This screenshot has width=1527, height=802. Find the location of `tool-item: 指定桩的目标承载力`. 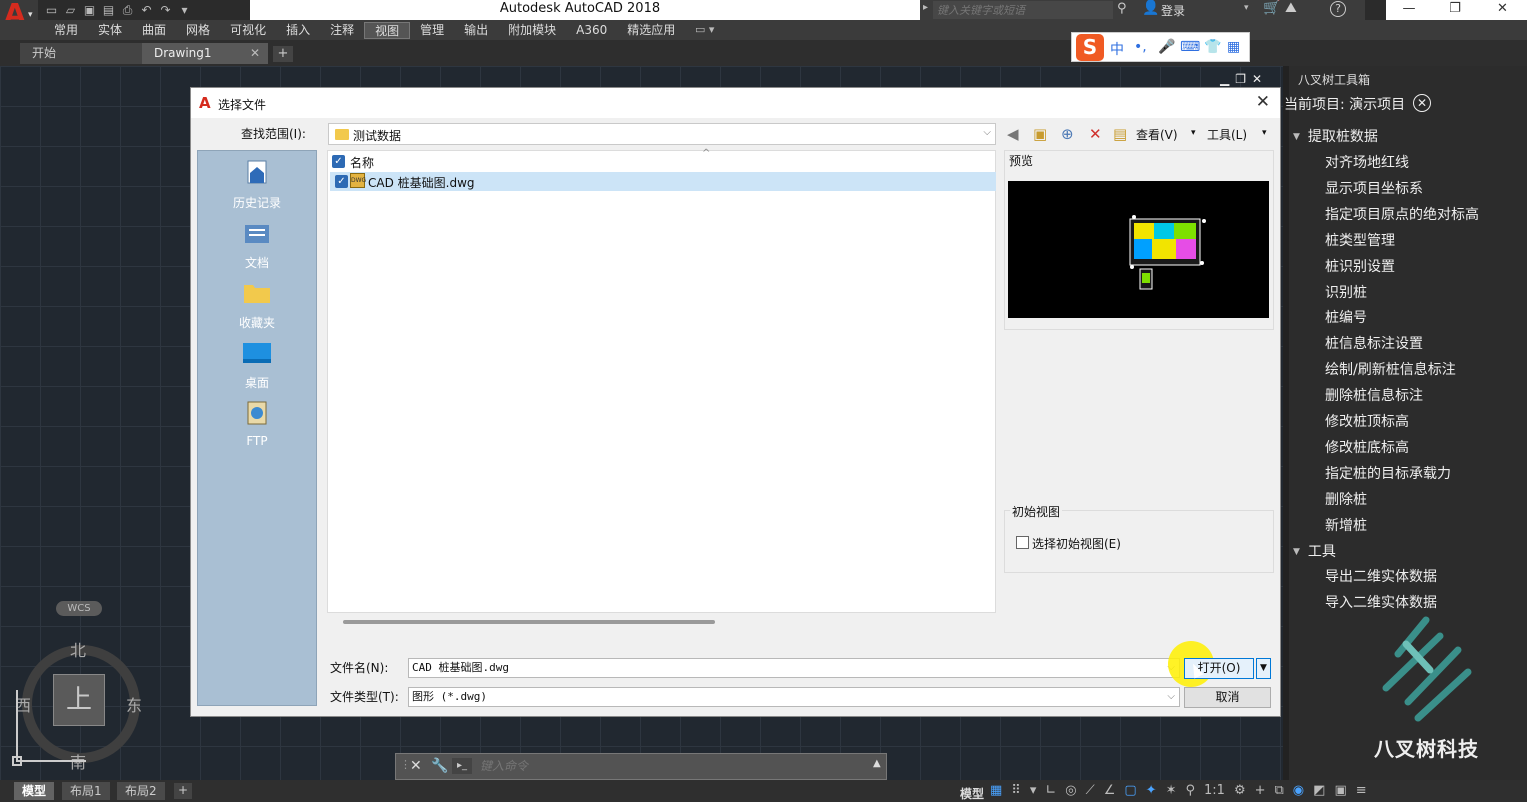

tool-item: 指定桩的目标承载力 is located at coordinates (1388, 473).